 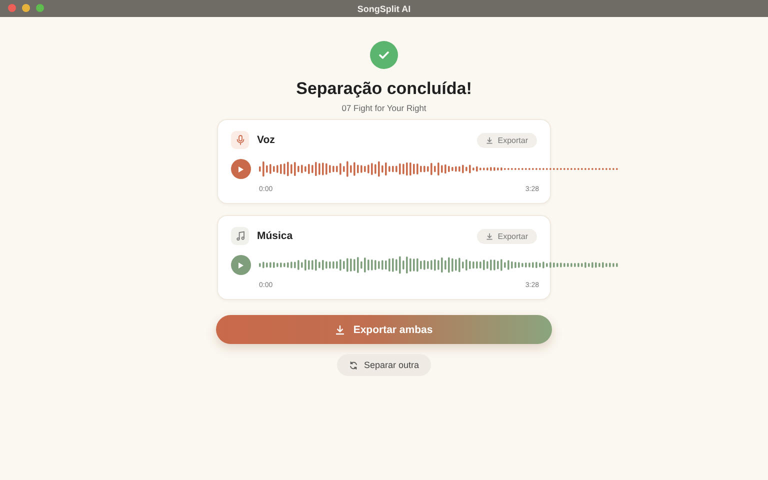 I want to click on microphone-icon, so click(x=240, y=140).